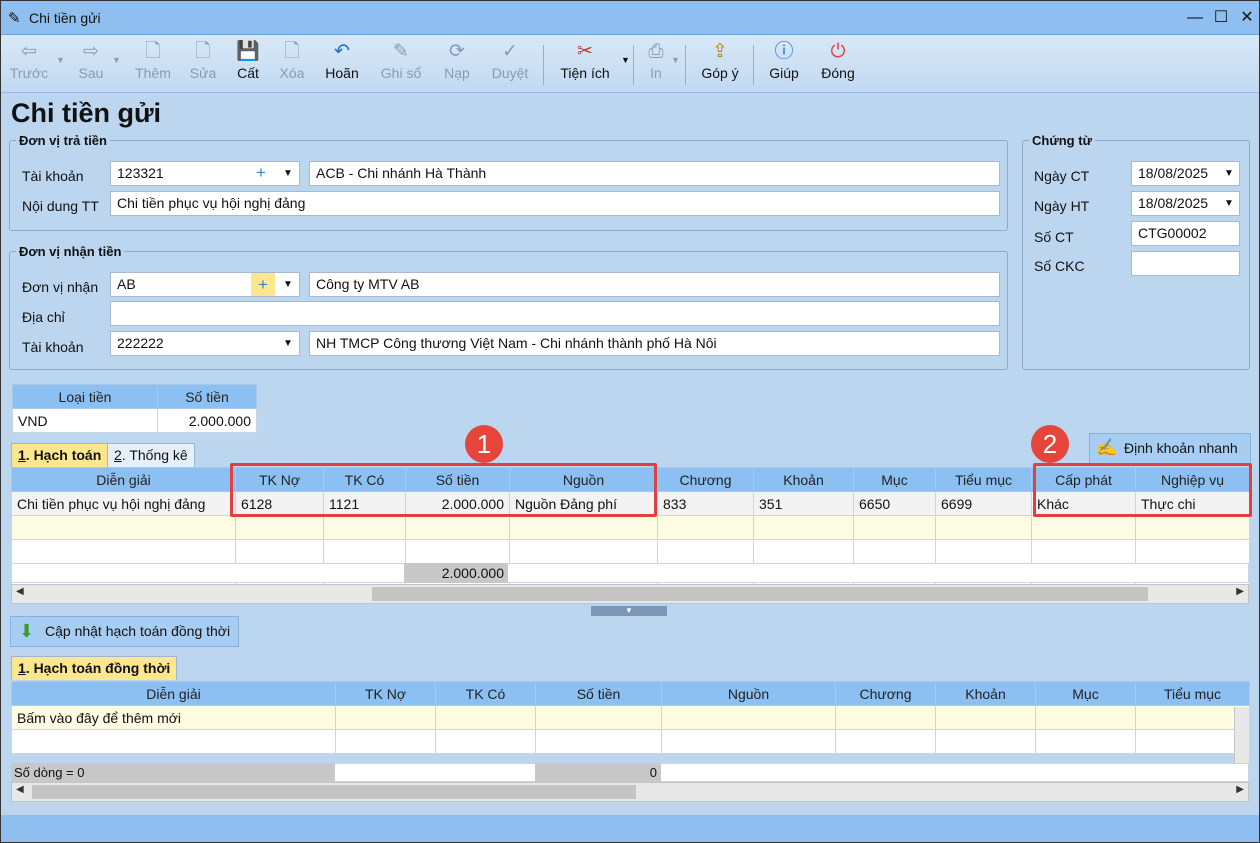 Image resolution: width=1260 pixels, height=843 pixels. Describe the element at coordinates (630, 828) in the screenshot. I see `status-bar` at that location.